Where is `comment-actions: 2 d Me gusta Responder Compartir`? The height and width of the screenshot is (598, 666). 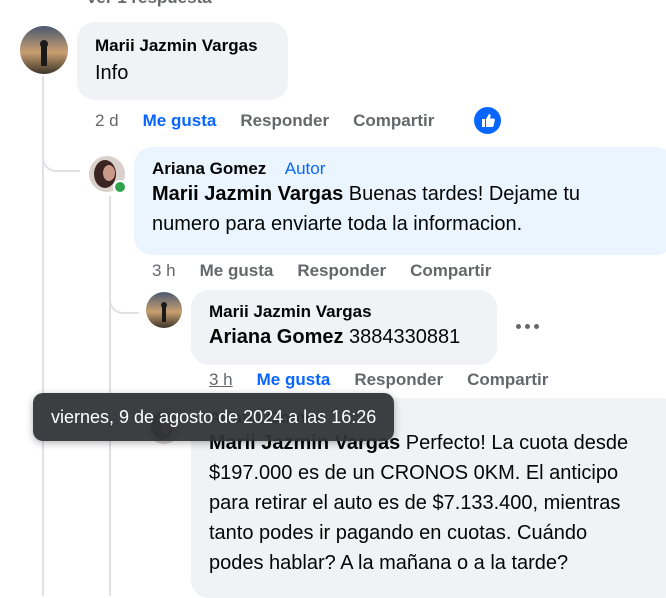 comment-actions: 2 d Me gusta Responder Compartir is located at coordinates (264, 121).